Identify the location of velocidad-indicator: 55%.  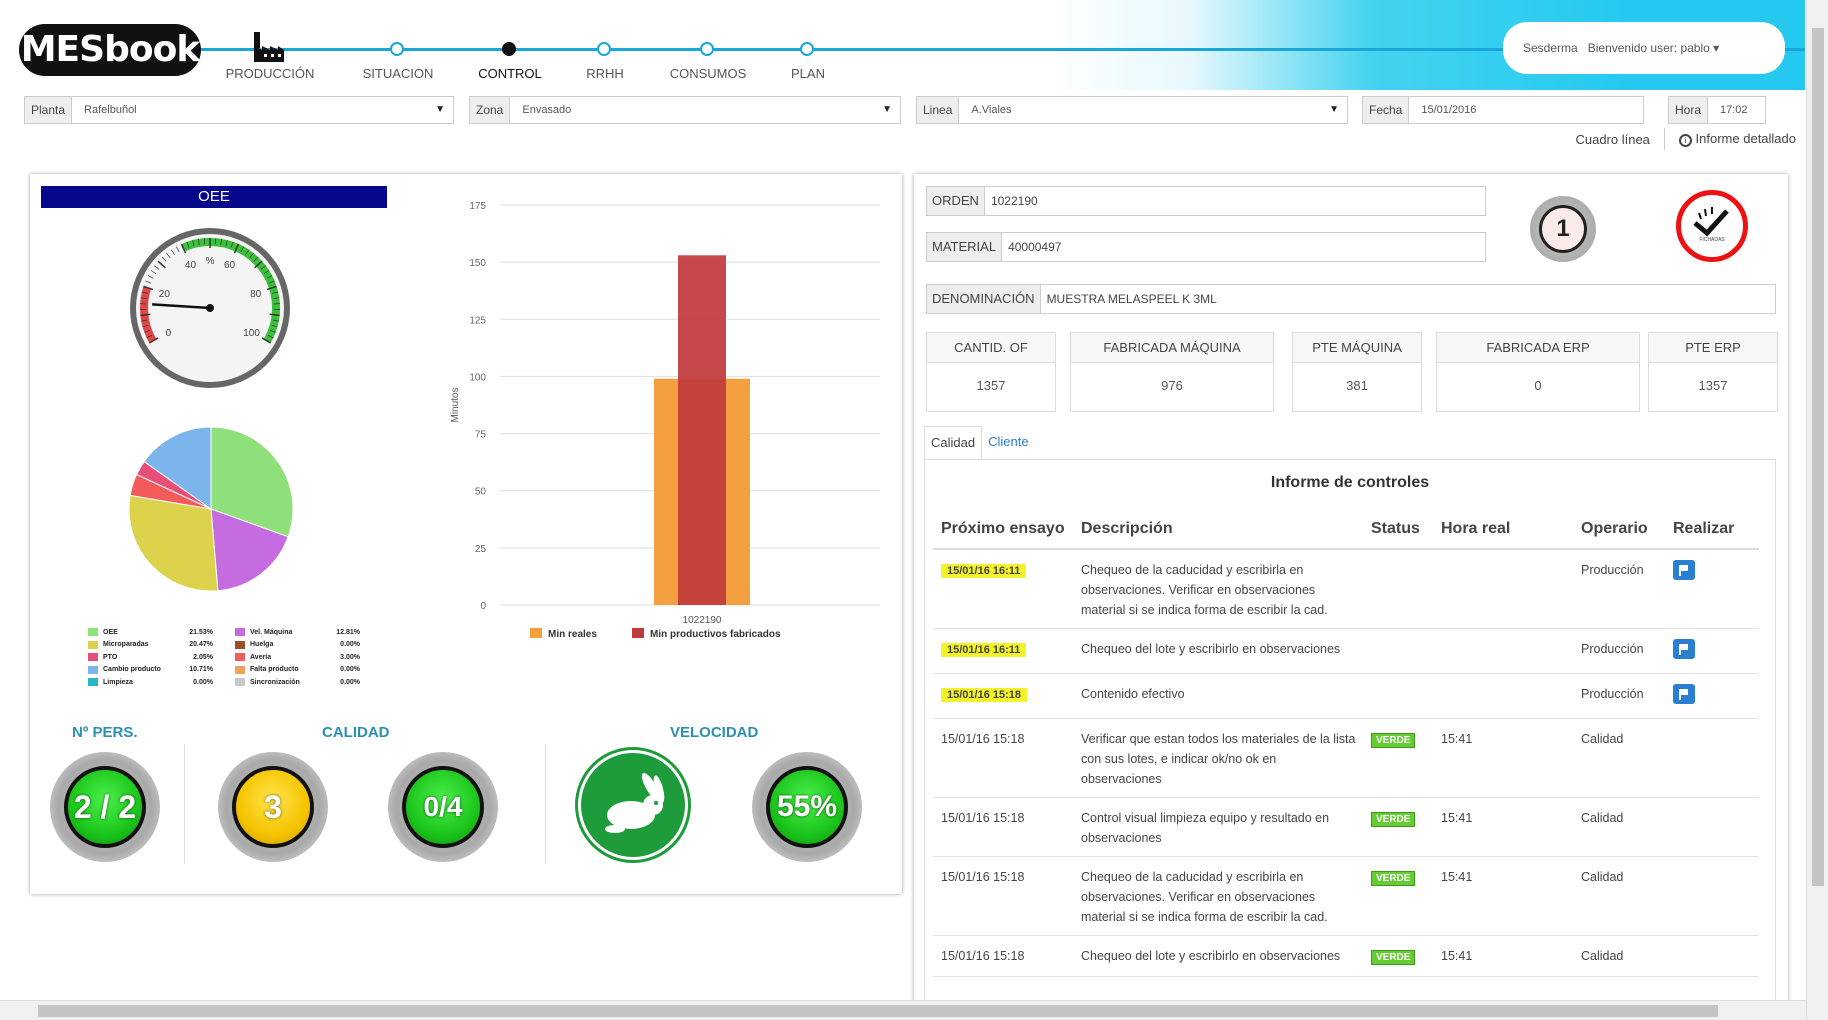
(807, 807).